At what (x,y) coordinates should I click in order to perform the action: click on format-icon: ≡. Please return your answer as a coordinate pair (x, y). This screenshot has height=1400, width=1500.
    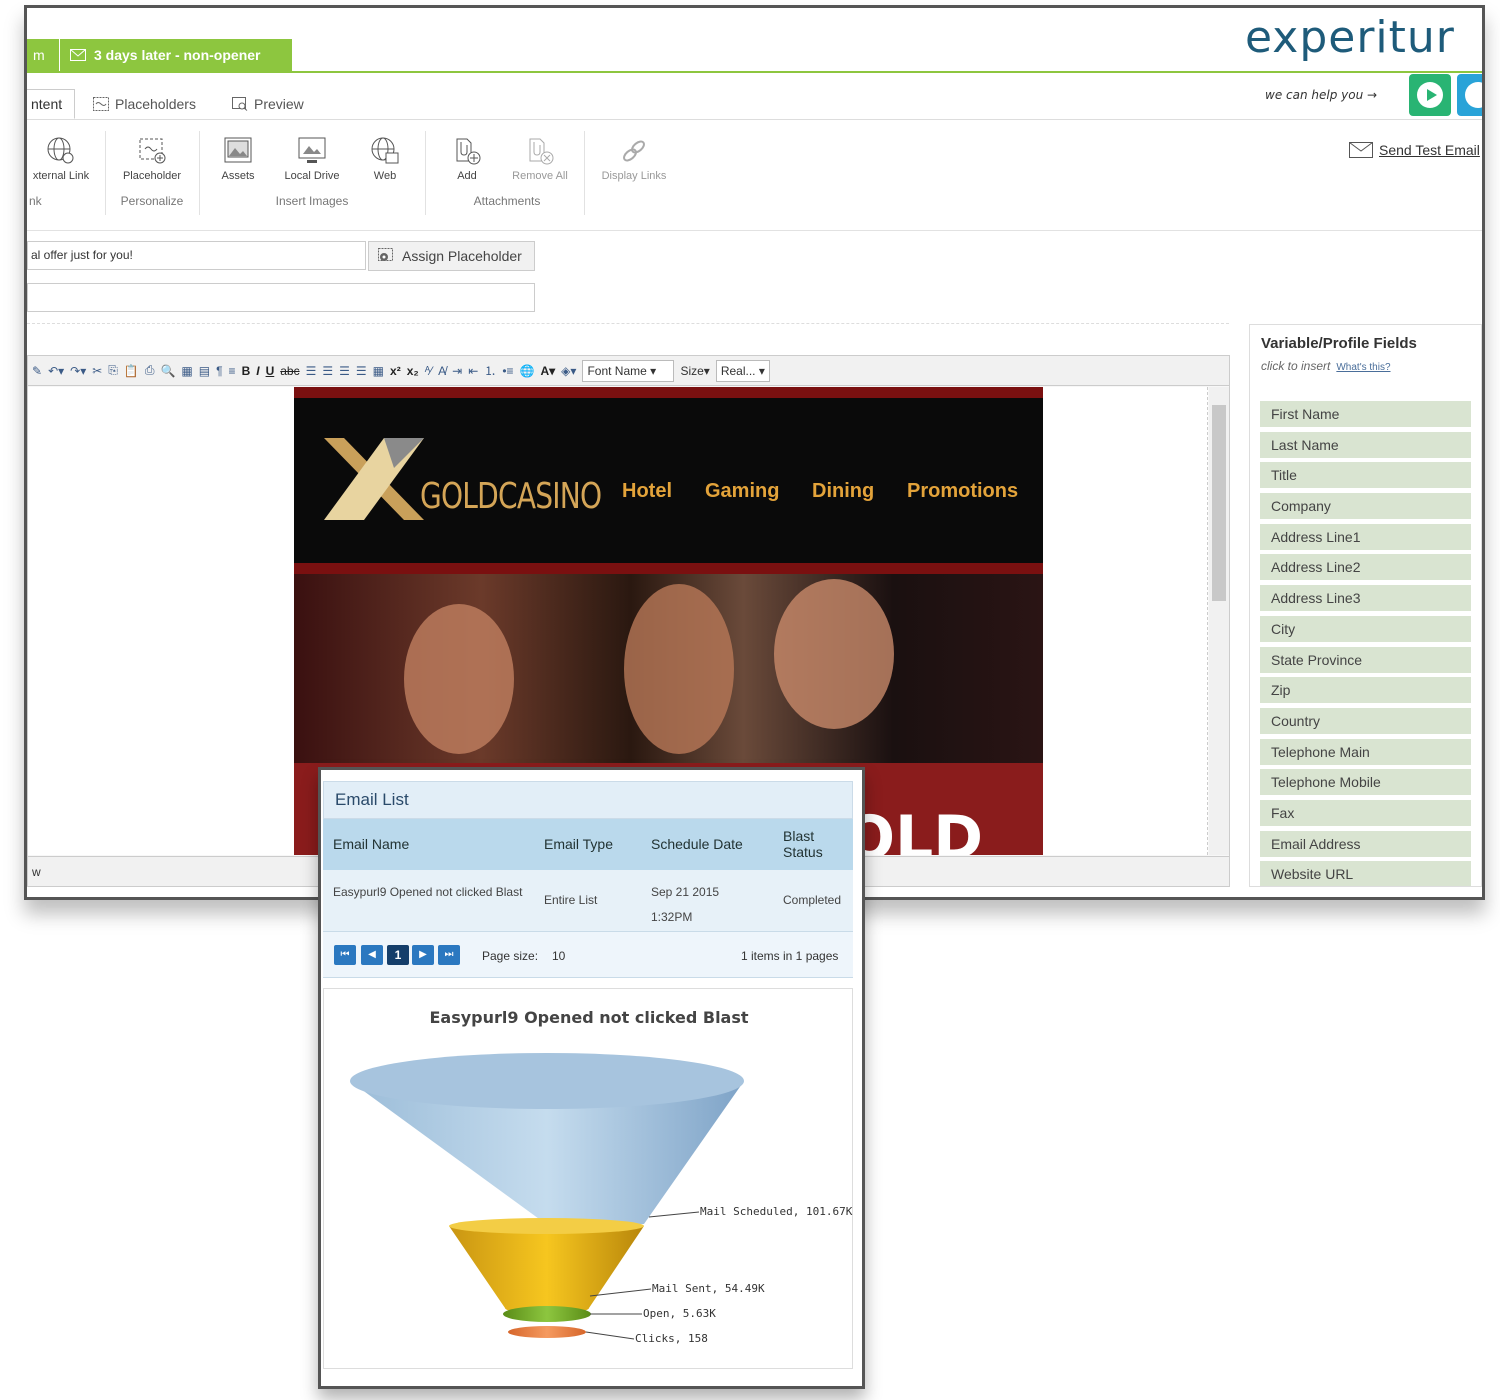
    Looking at the image, I should click on (232, 371).